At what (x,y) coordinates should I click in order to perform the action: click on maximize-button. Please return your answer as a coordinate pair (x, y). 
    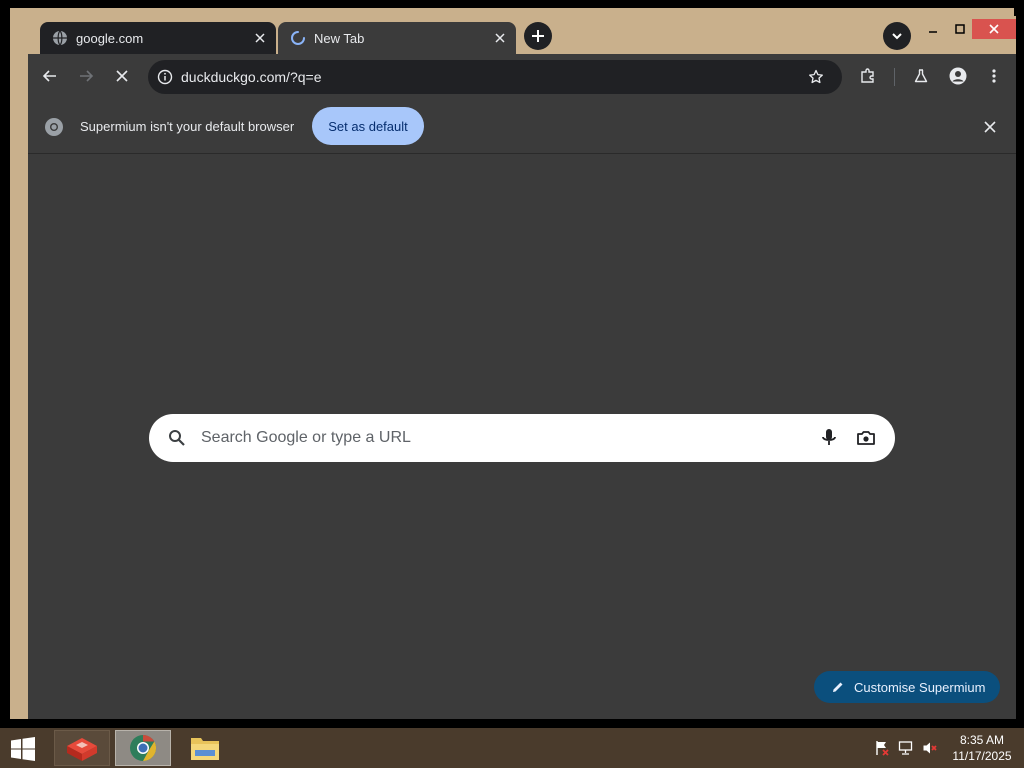
    Looking at the image, I should click on (960, 29).